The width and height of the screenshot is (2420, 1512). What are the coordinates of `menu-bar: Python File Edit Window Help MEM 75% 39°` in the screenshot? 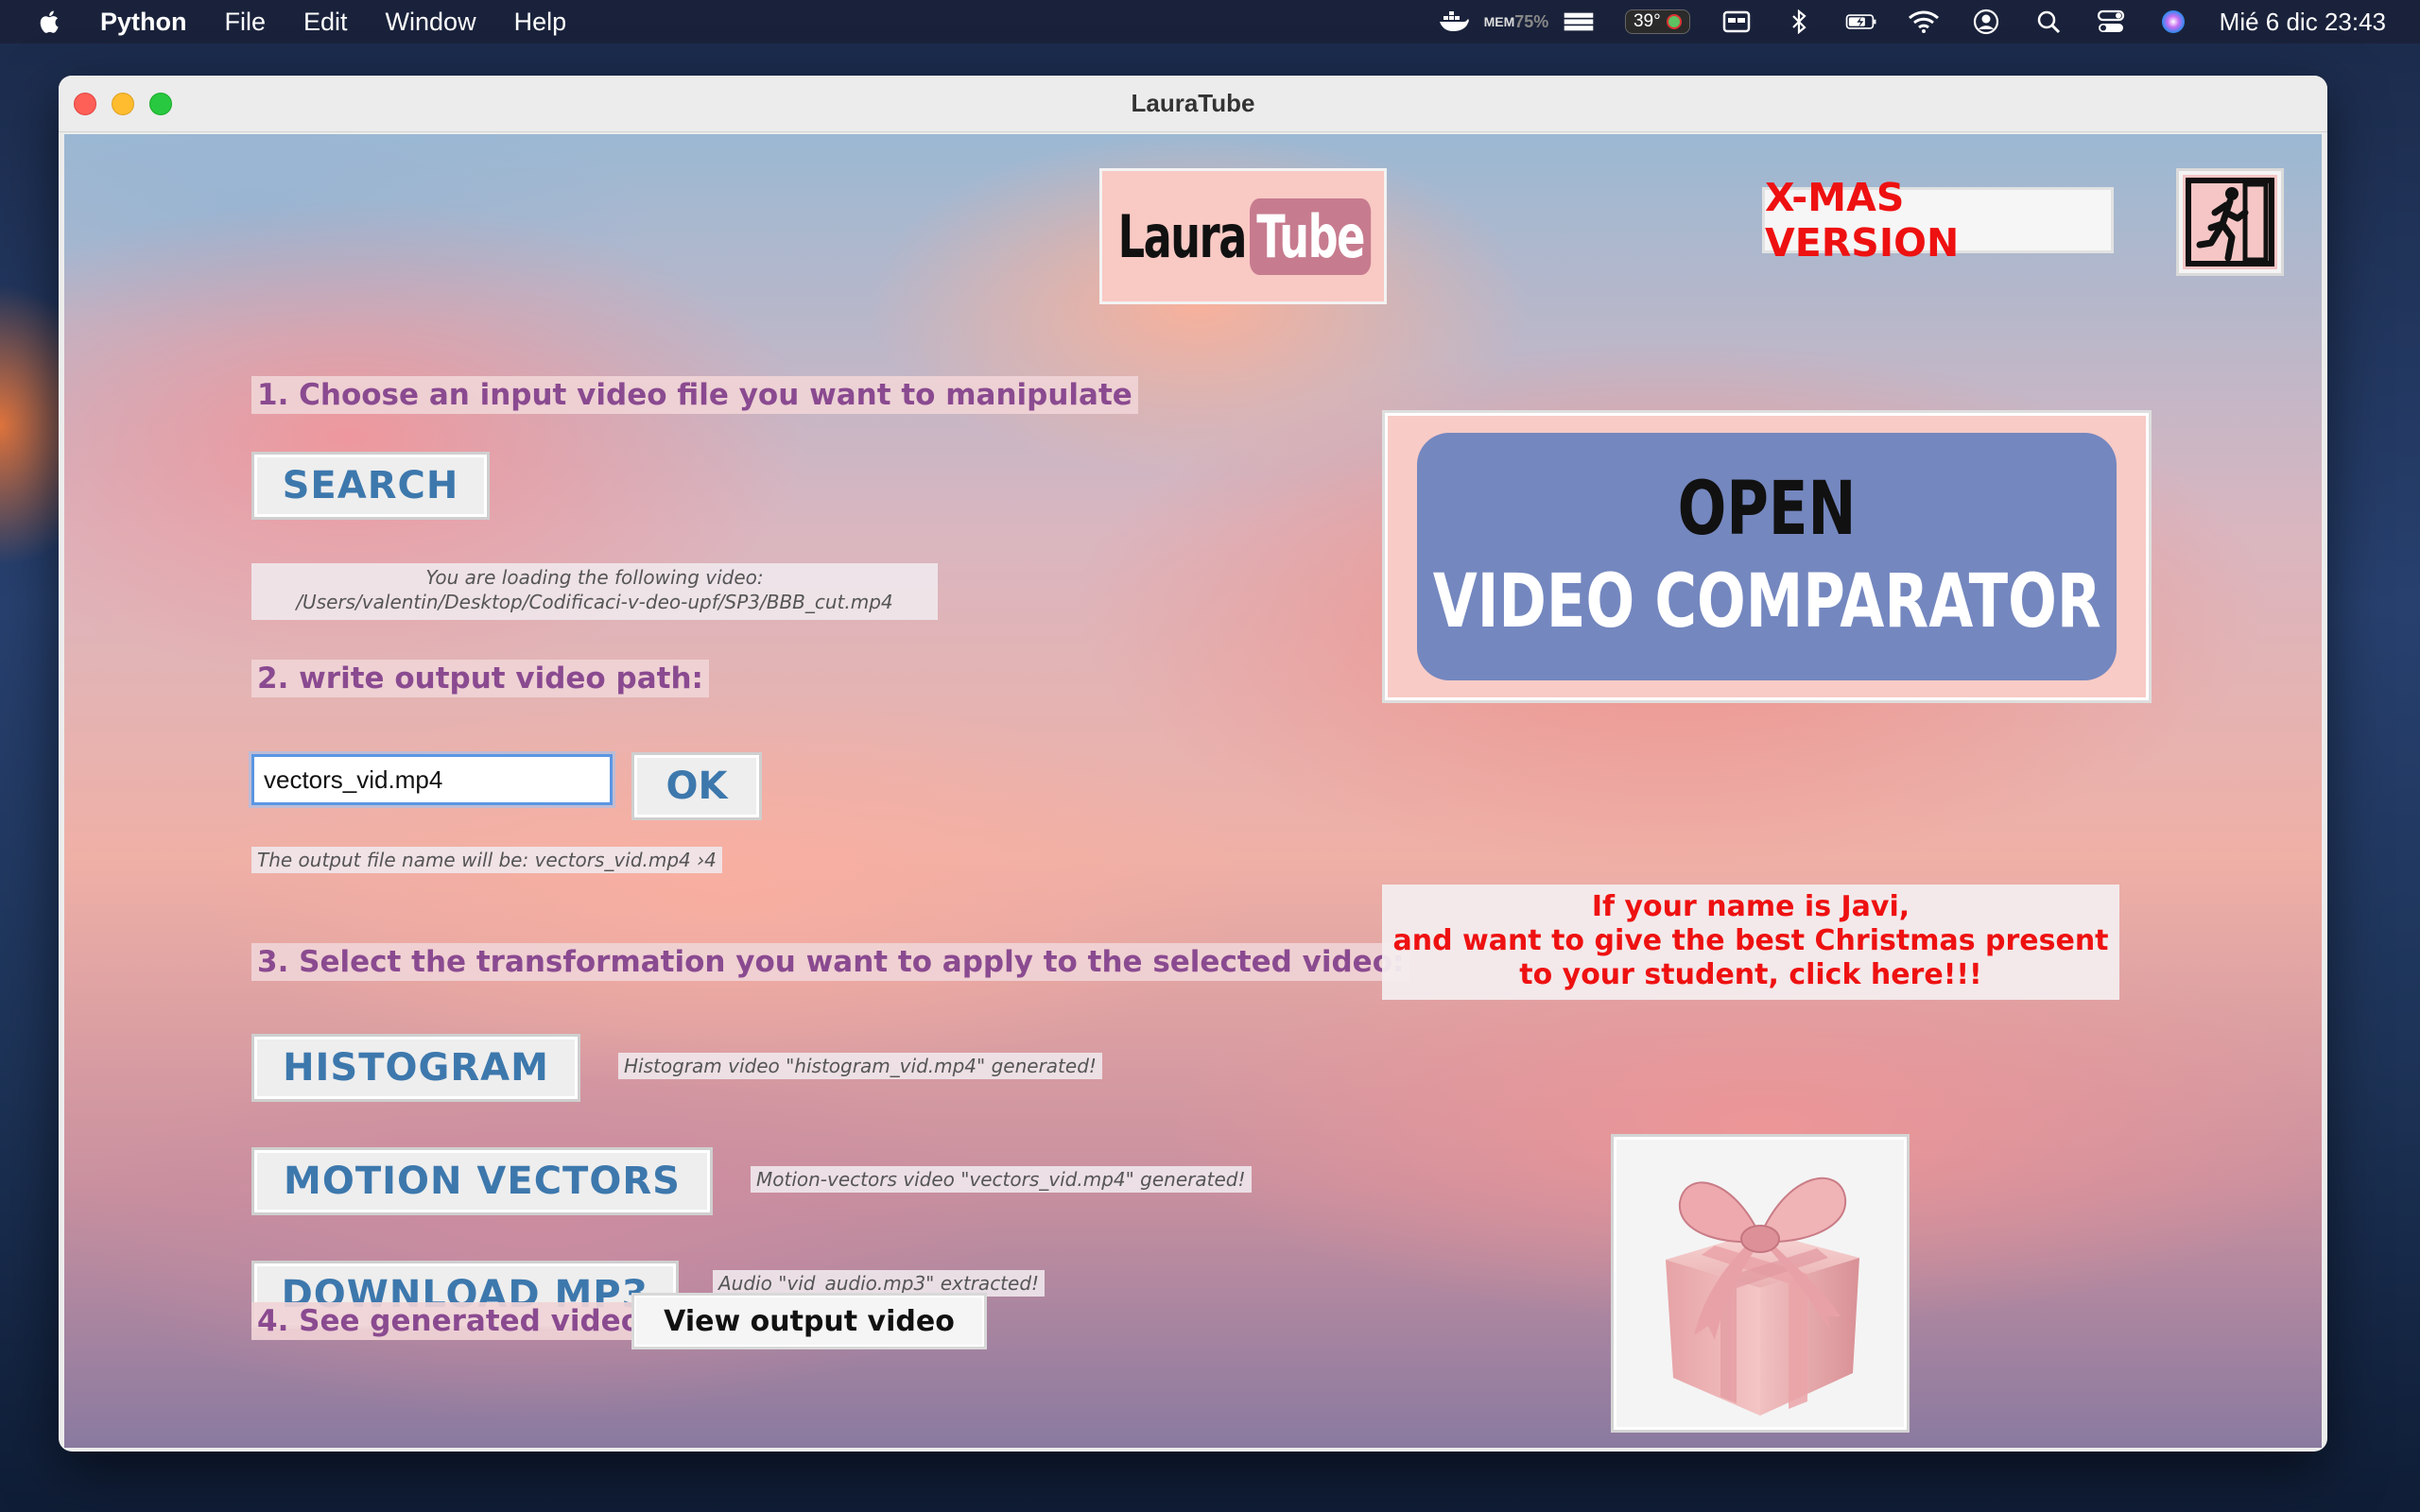 It's located at (1210, 21).